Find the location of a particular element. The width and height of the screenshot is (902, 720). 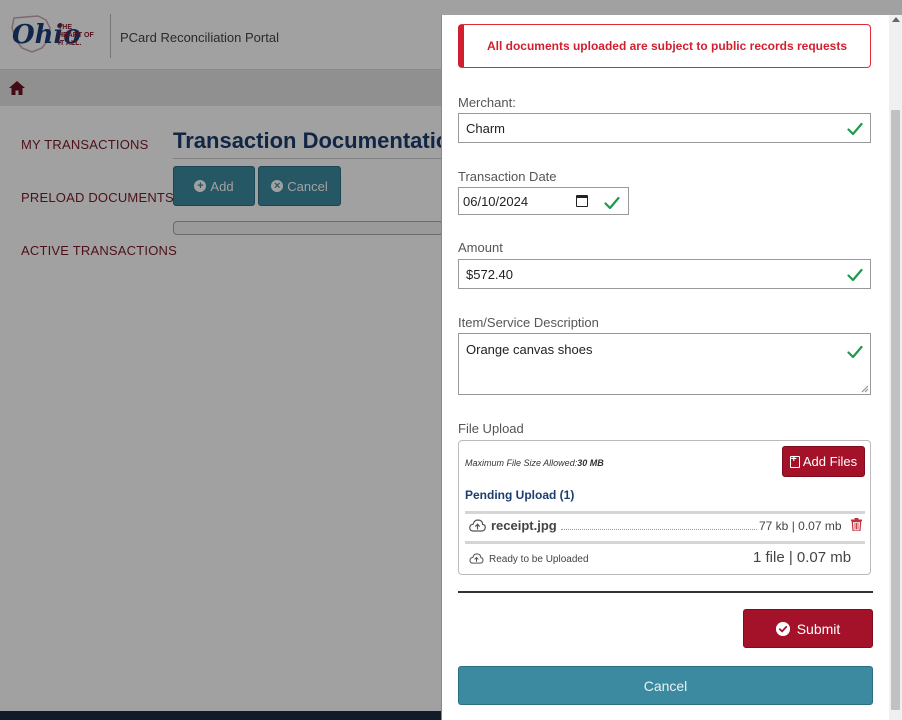

description-valid-check-icon is located at coordinates (855, 352).